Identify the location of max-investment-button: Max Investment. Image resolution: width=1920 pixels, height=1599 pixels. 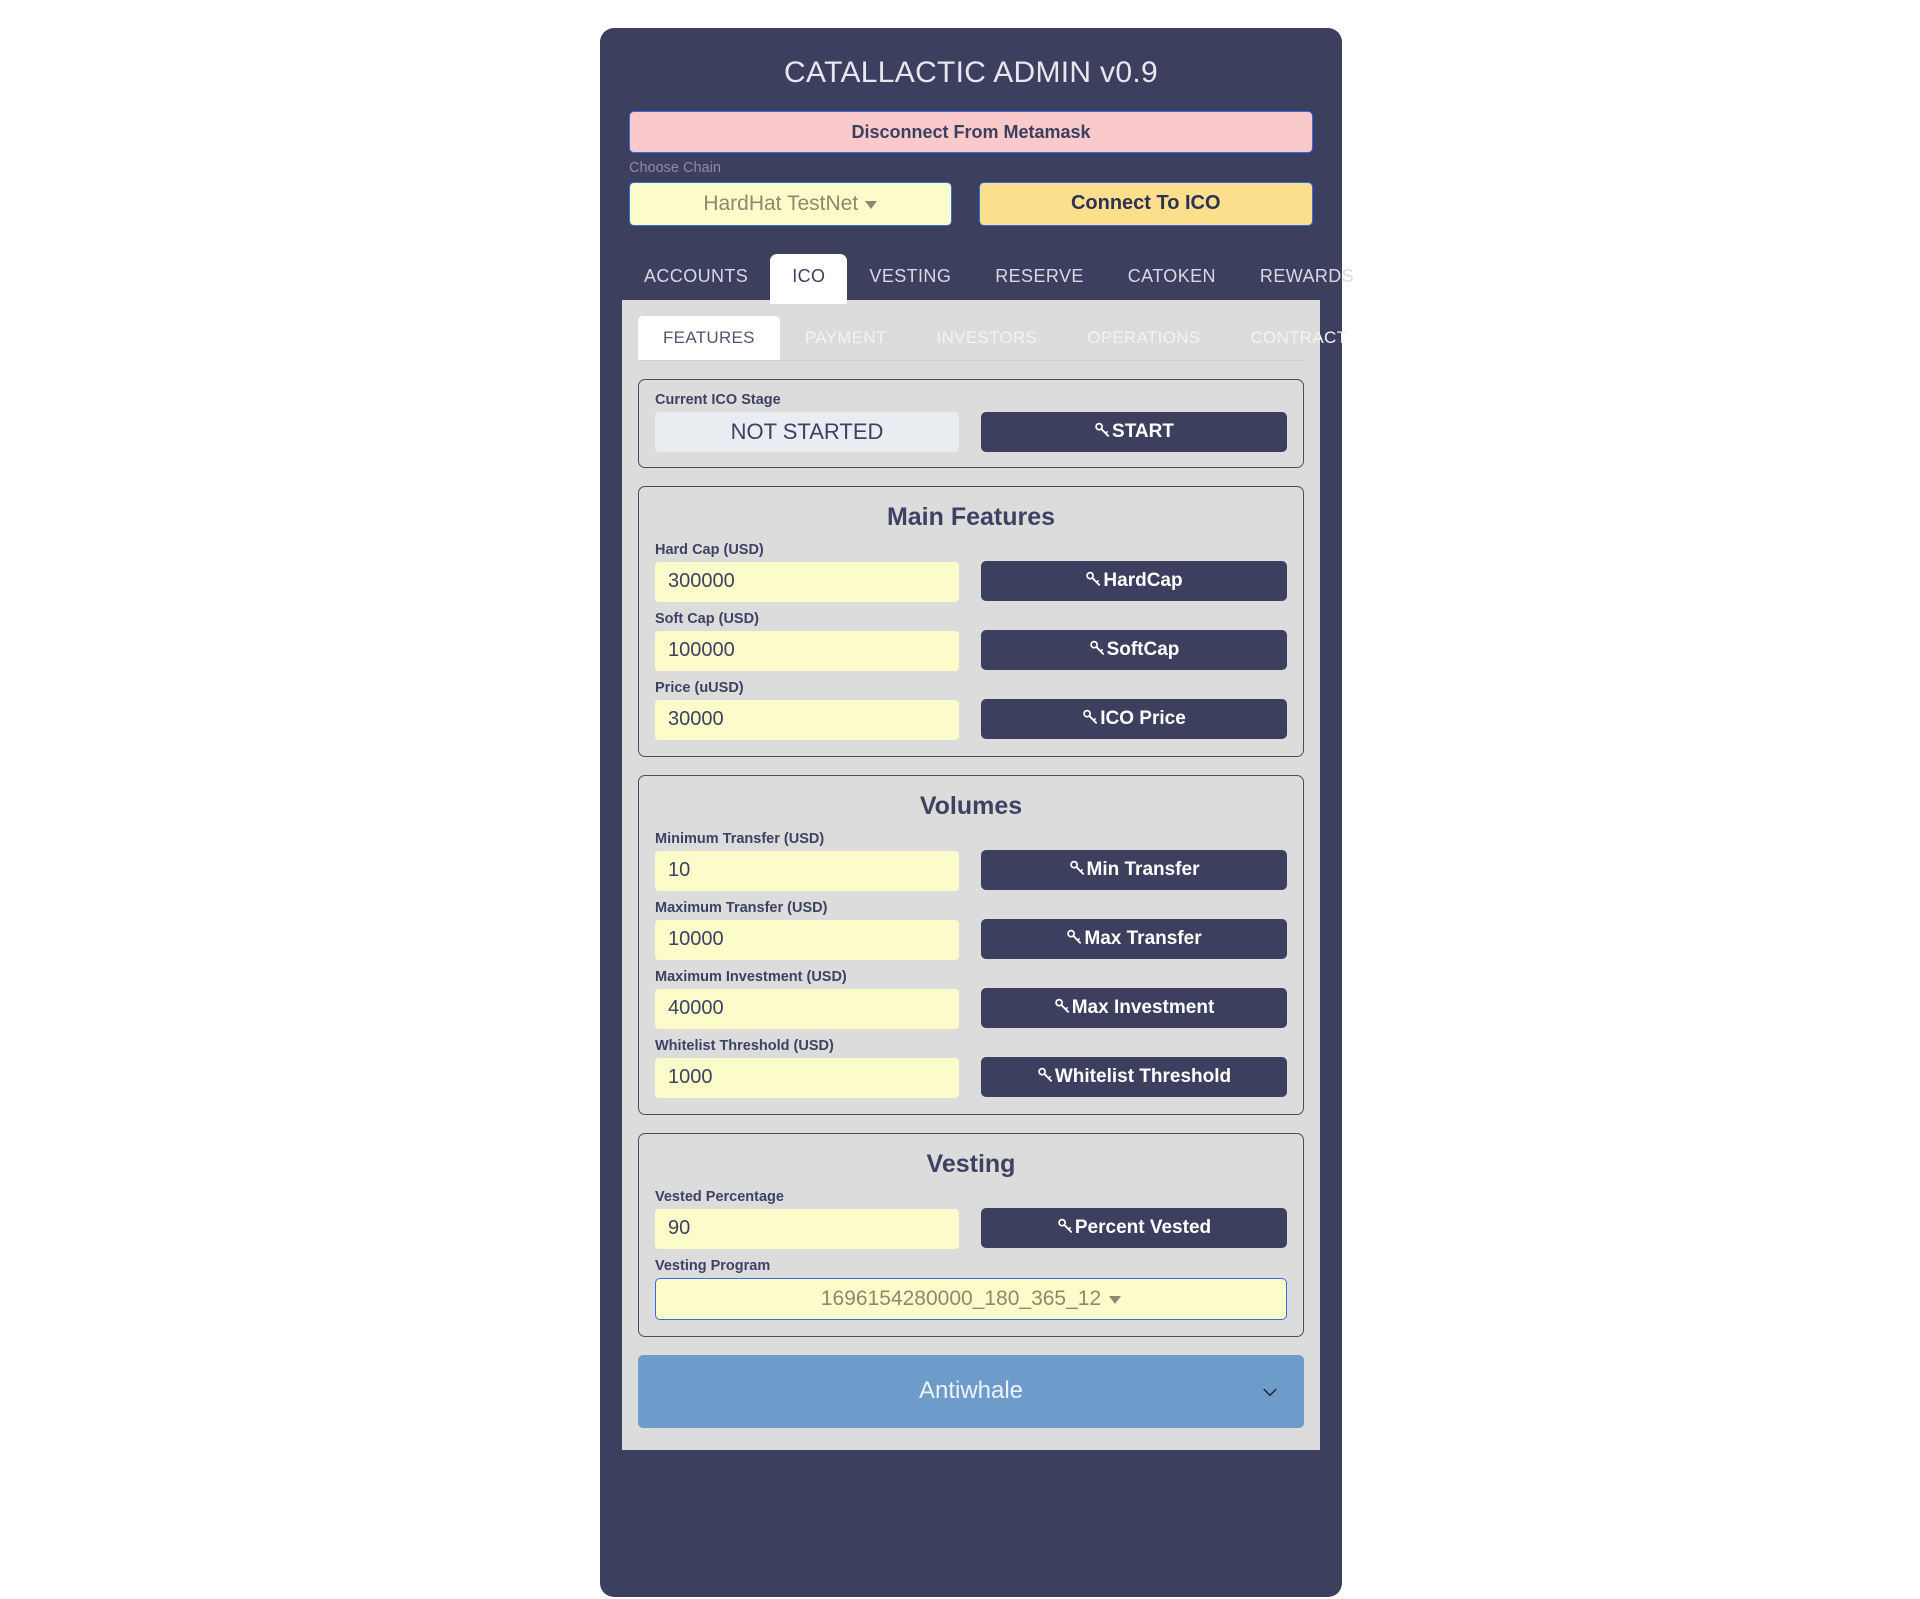
(1134, 1007).